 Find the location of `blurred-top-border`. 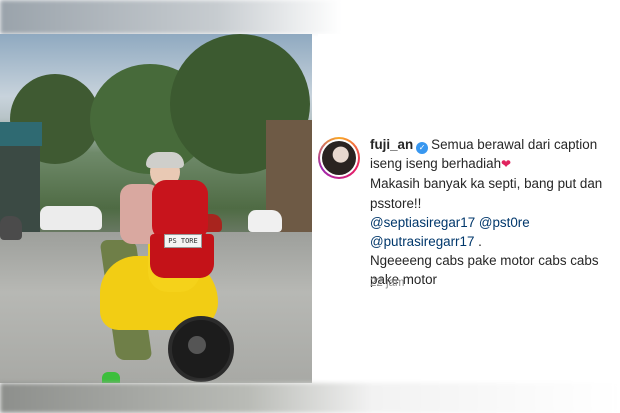

blurred-top-border is located at coordinates (310, 17).